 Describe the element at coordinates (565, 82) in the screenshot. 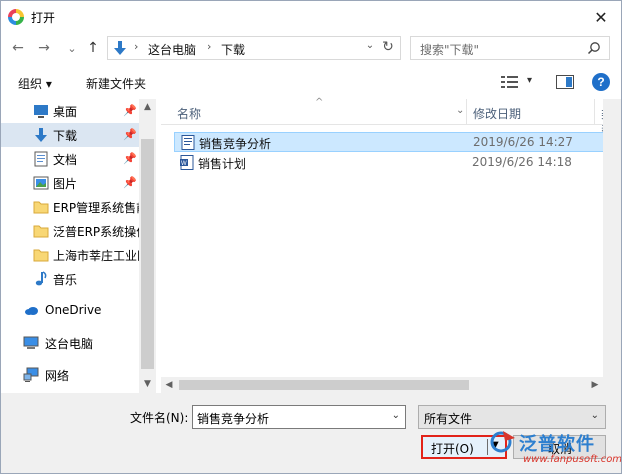

I see `preview-pane-icon` at that location.